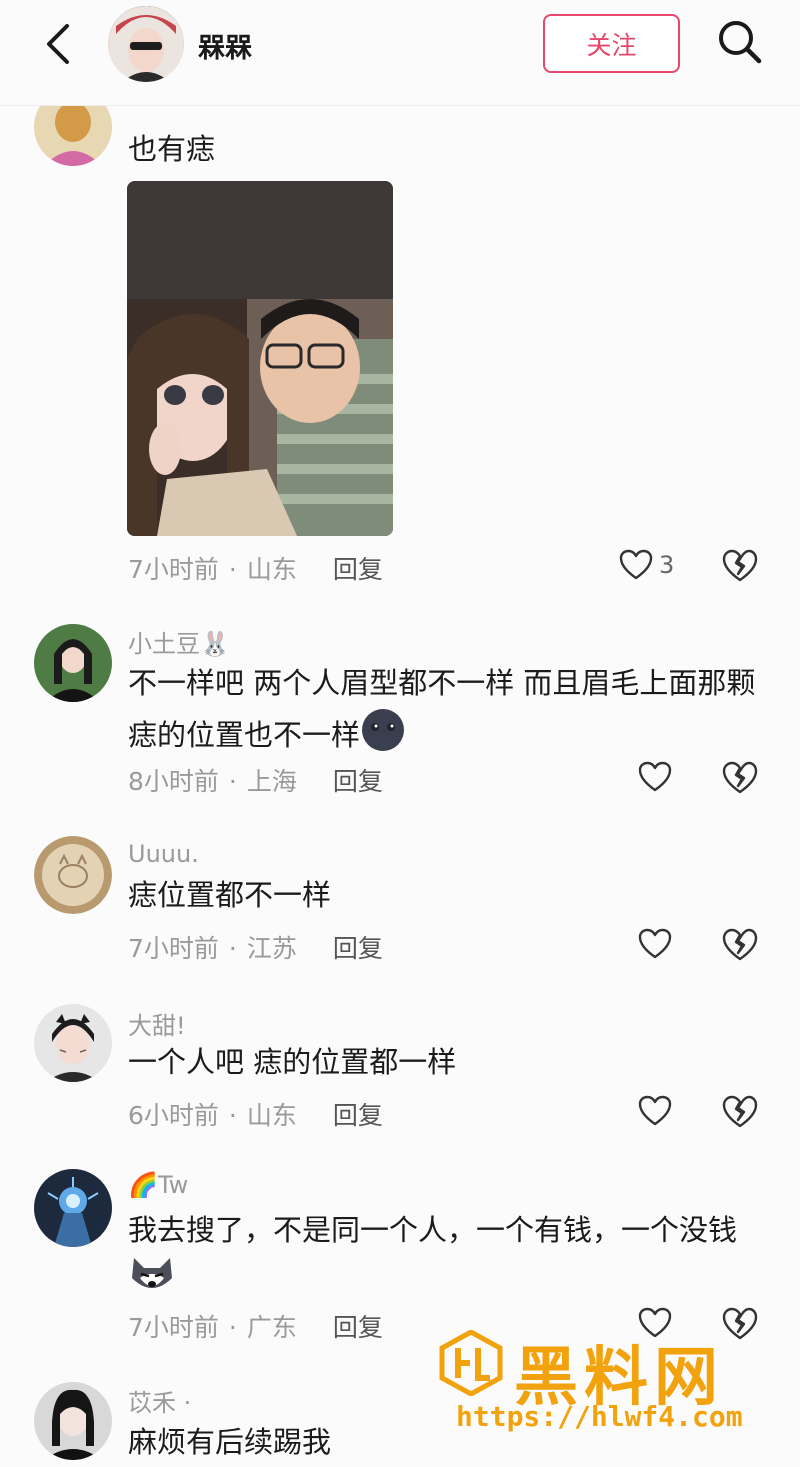 The width and height of the screenshot is (800, 1467). I want to click on search-icon, so click(740, 42).